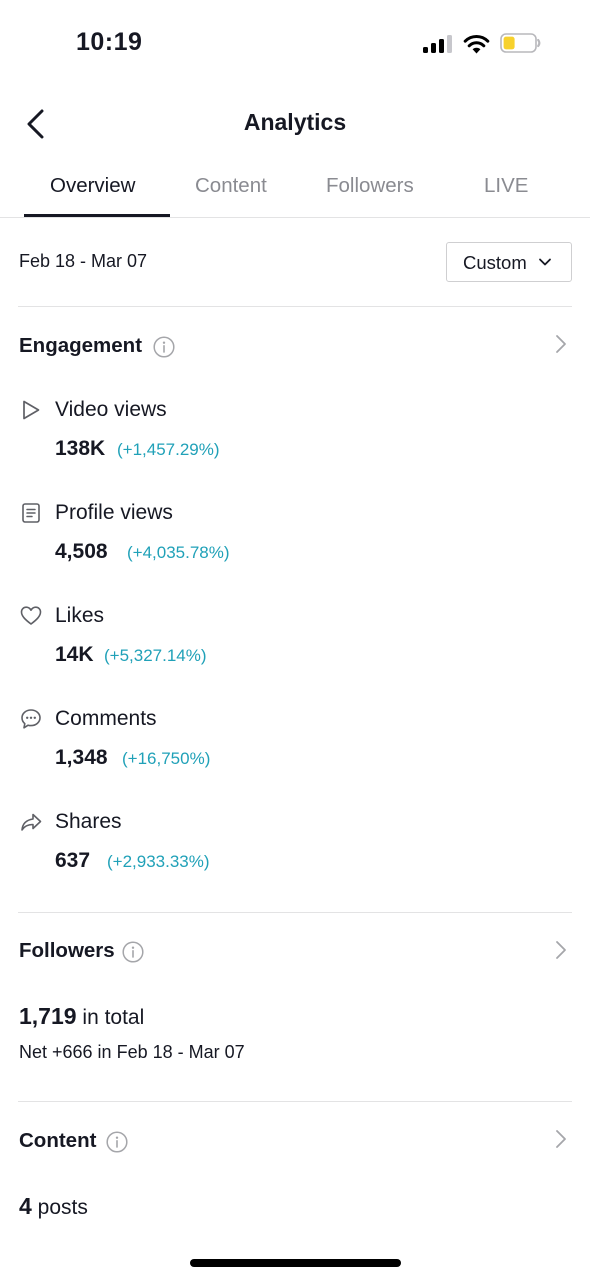  I want to click on followers-chevron-right-icon, so click(561, 950).